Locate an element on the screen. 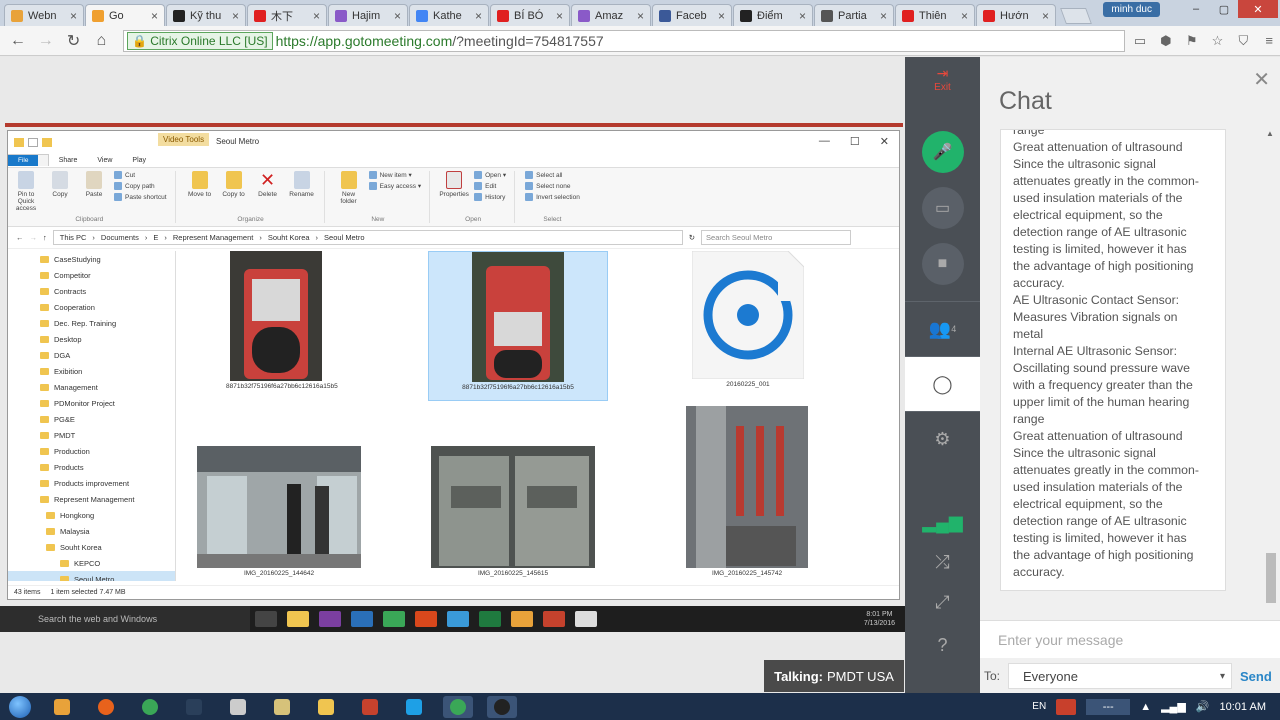  chat-button: ◯ is located at coordinates (942, 383).